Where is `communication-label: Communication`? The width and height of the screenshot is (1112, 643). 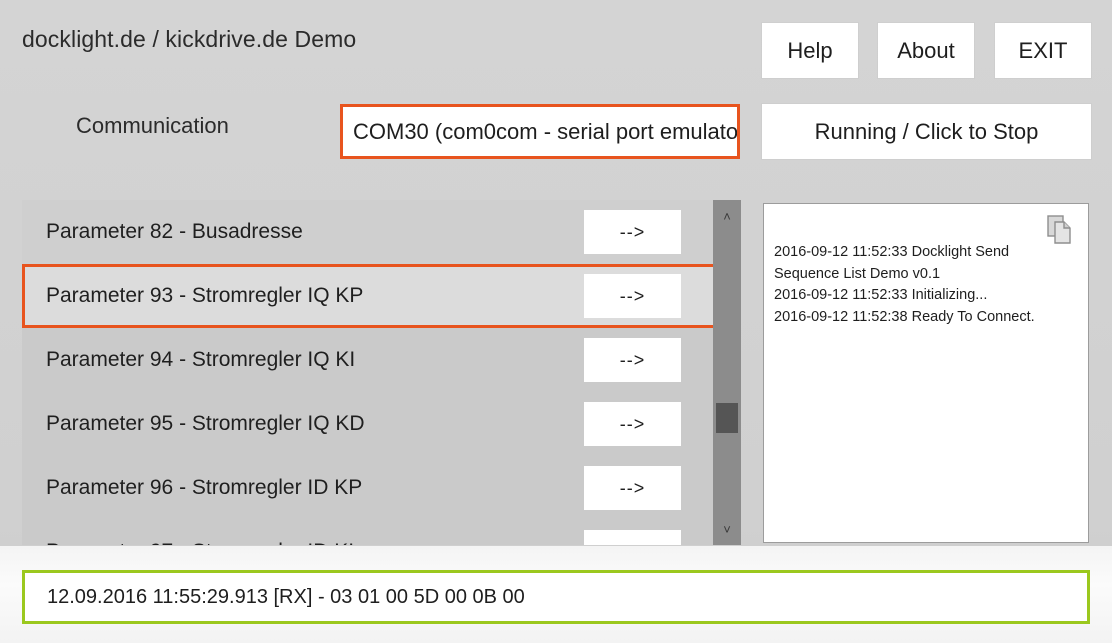
communication-label: Communication is located at coordinates (152, 125).